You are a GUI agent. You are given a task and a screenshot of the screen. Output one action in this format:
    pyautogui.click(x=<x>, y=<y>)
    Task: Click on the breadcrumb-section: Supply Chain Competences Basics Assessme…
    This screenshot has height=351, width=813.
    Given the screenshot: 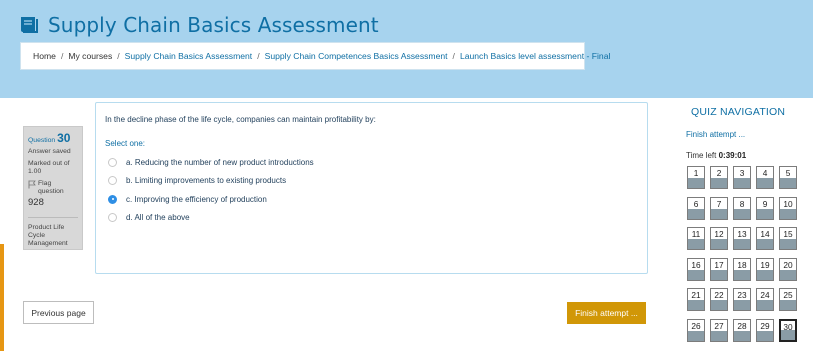 What is the action you would take?
    pyautogui.click(x=356, y=56)
    